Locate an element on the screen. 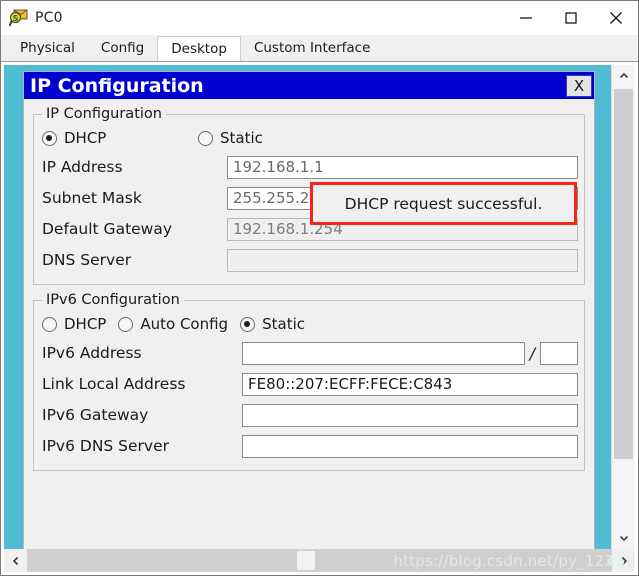 The width and height of the screenshot is (639, 576). input-ipv6-prefix is located at coordinates (559, 353).